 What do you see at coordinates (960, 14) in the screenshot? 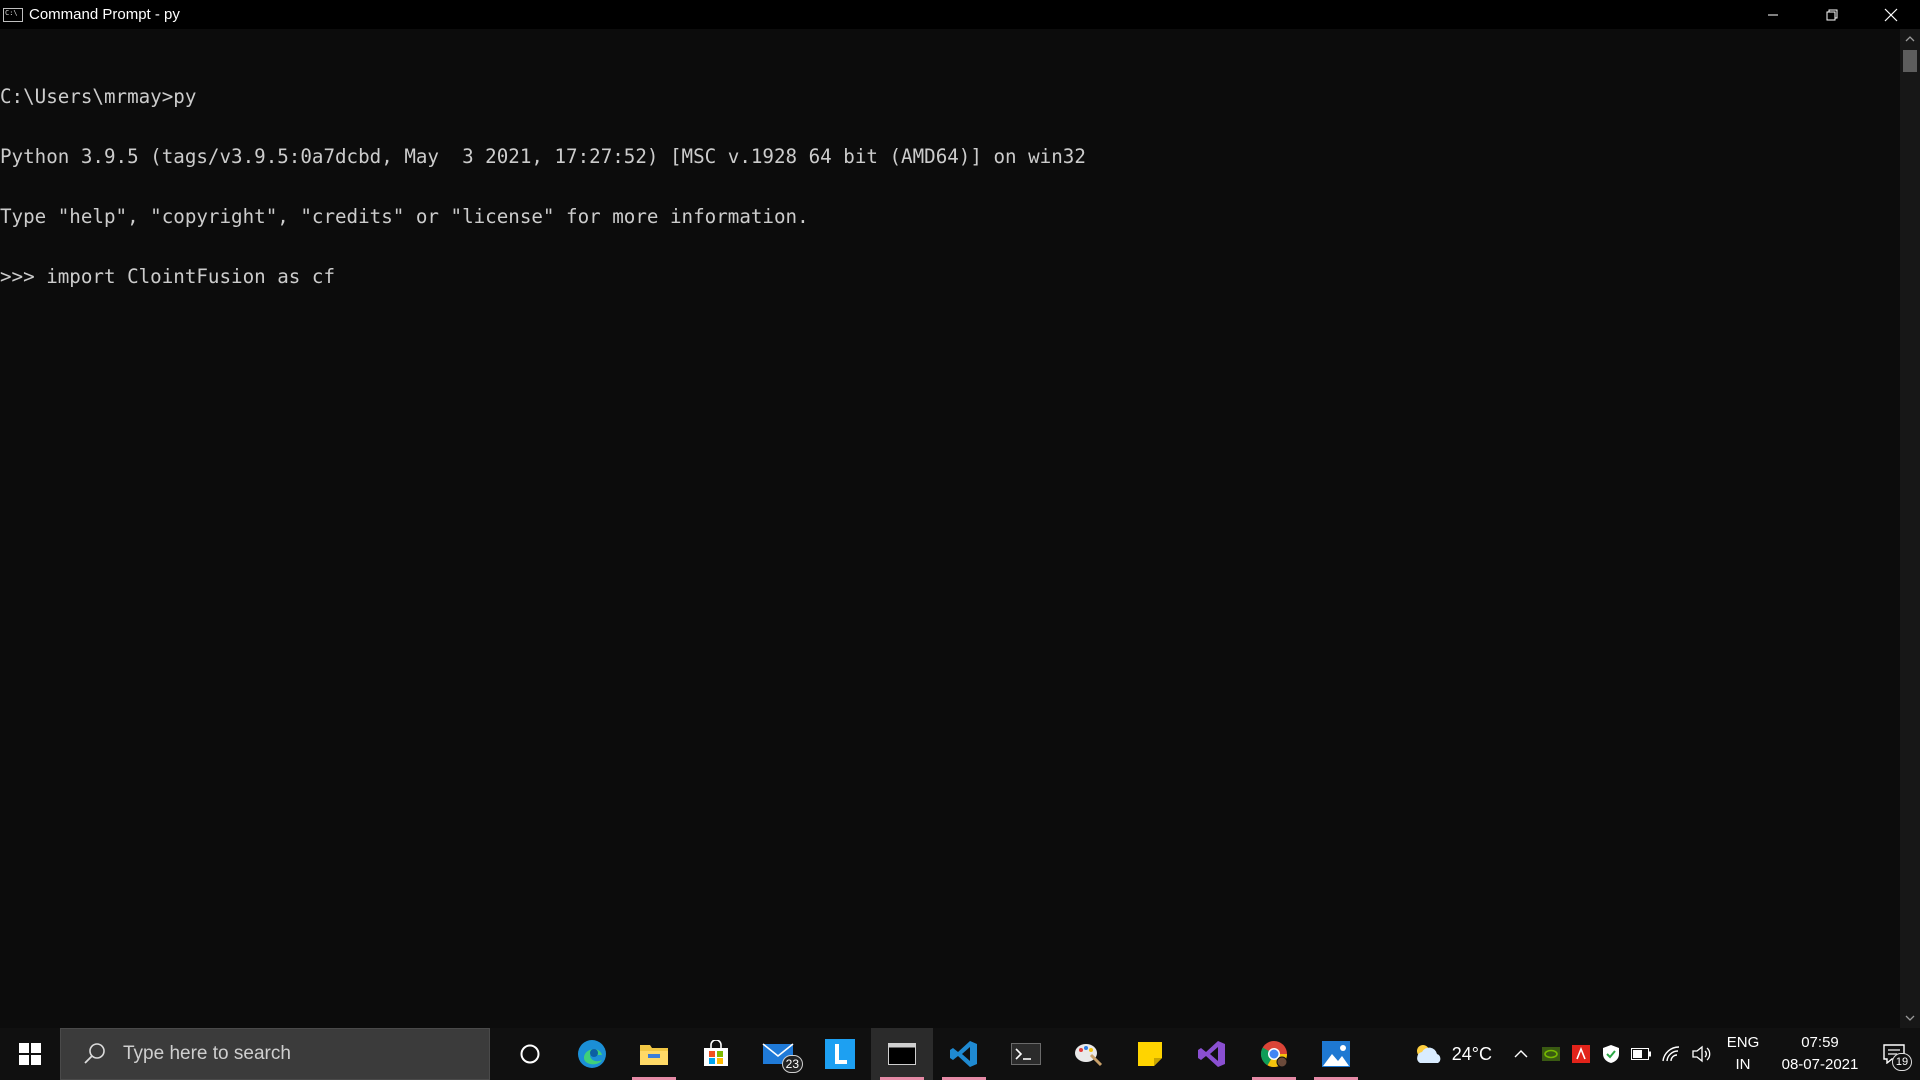
I see `title-bar: Command Prompt - py` at bounding box center [960, 14].